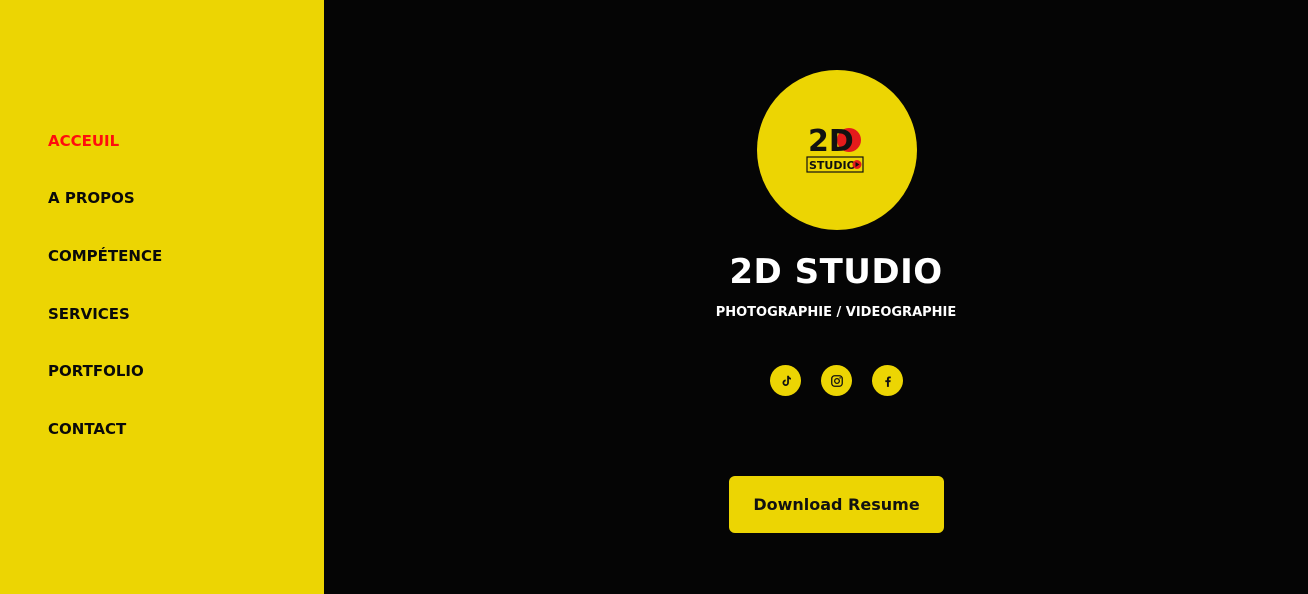 The height and width of the screenshot is (594, 1308). I want to click on sidebar-item-contact: CONTACT, so click(87, 429).